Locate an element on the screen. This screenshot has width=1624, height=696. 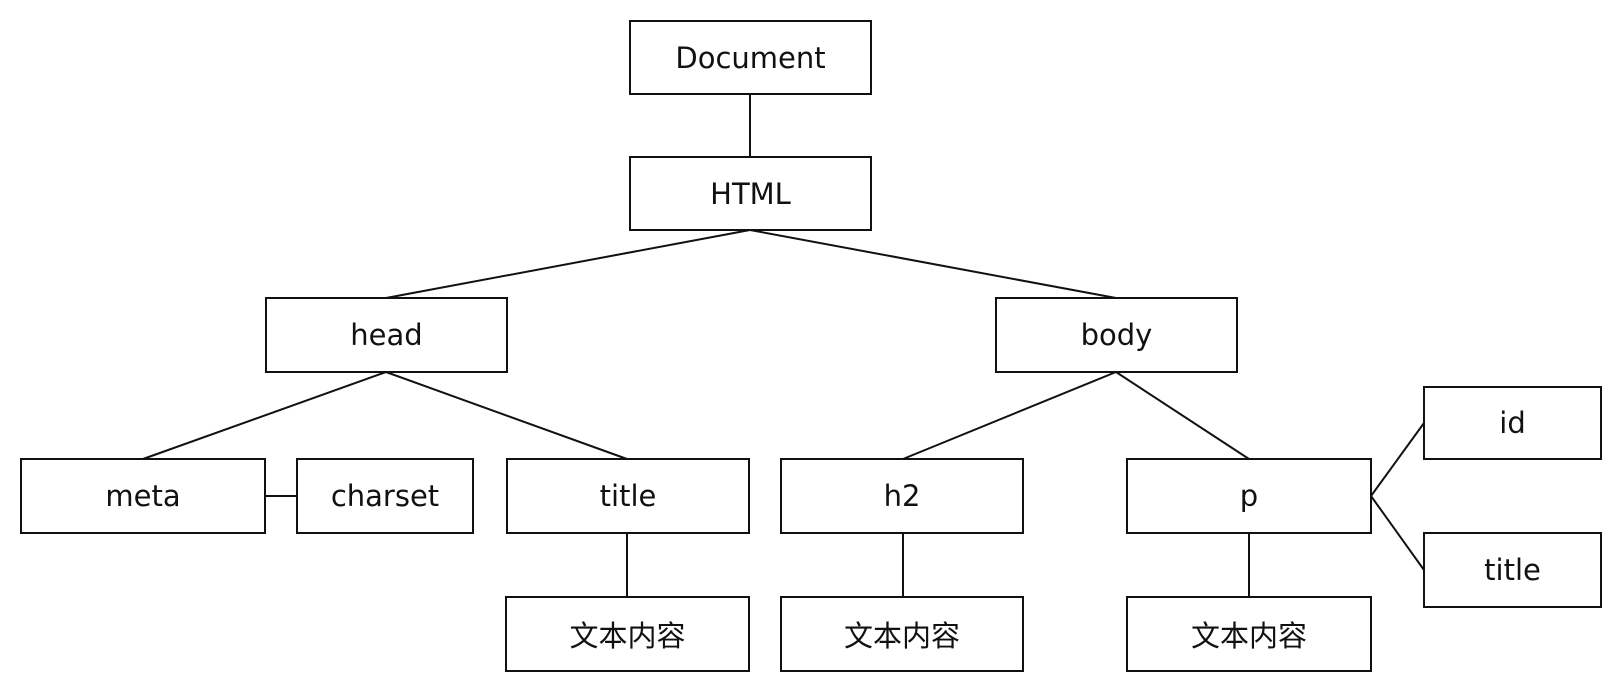
node-charset: charset is located at coordinates (385, 496).